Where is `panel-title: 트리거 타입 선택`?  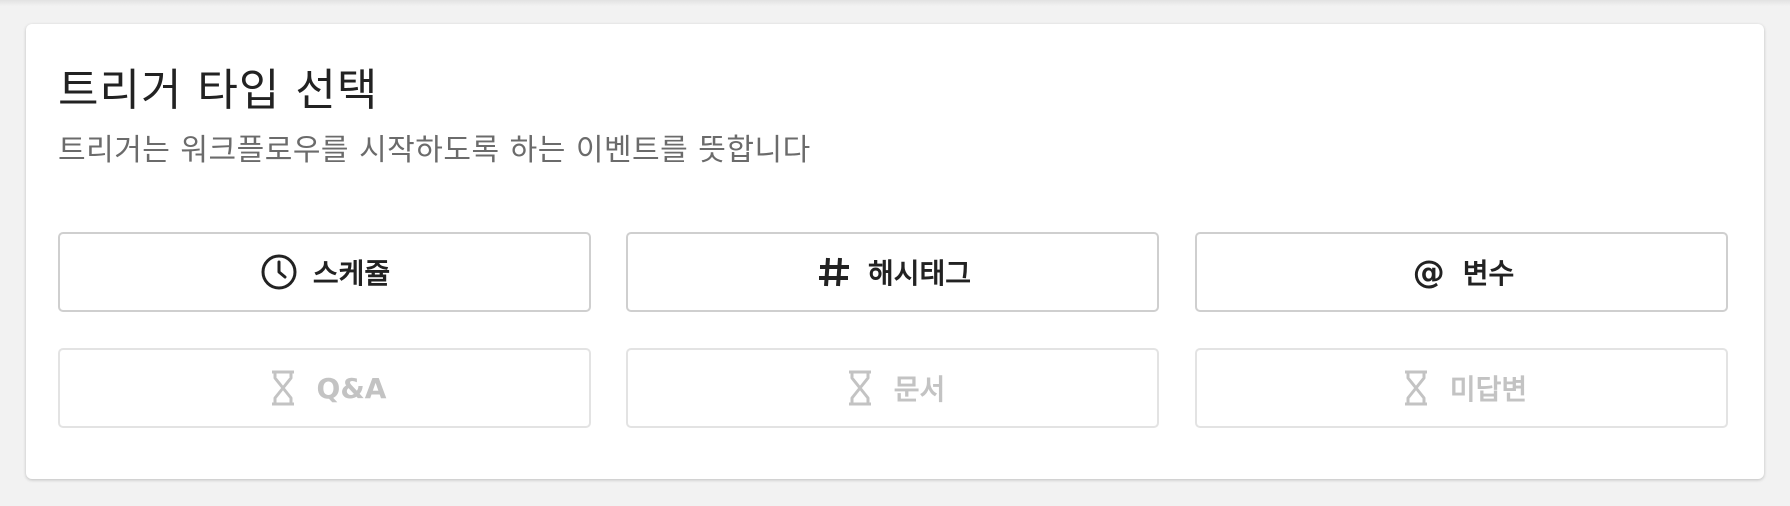
panel-title: 트리거 타입 선택 is located at coordinates (218, 90).